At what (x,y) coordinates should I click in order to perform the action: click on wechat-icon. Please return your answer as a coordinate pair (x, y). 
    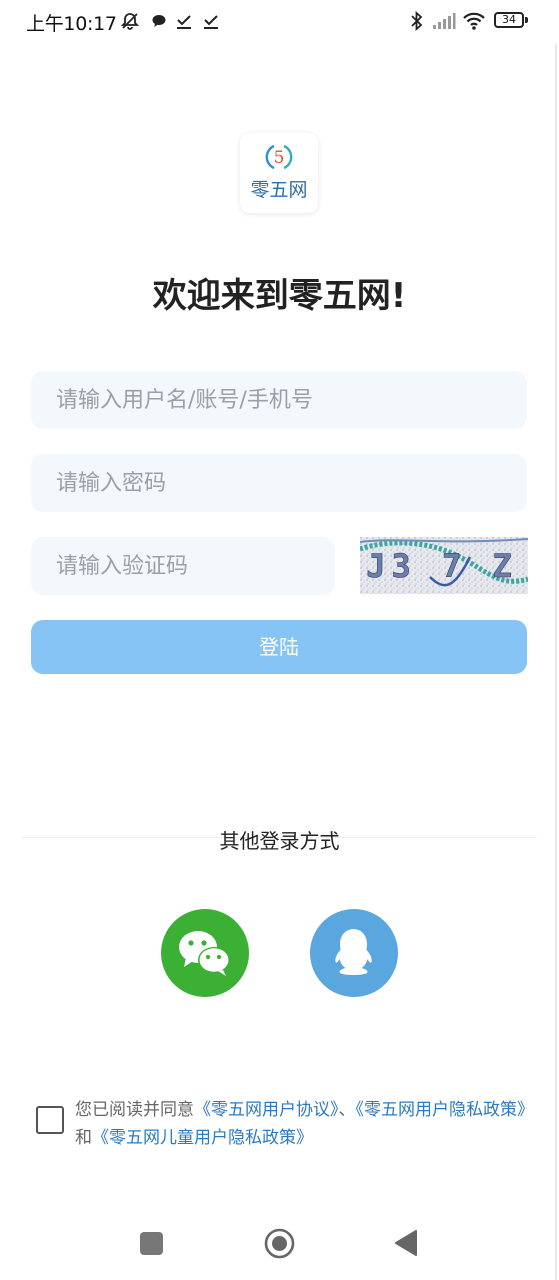
    Looking at the image, I should click on (204, 953).